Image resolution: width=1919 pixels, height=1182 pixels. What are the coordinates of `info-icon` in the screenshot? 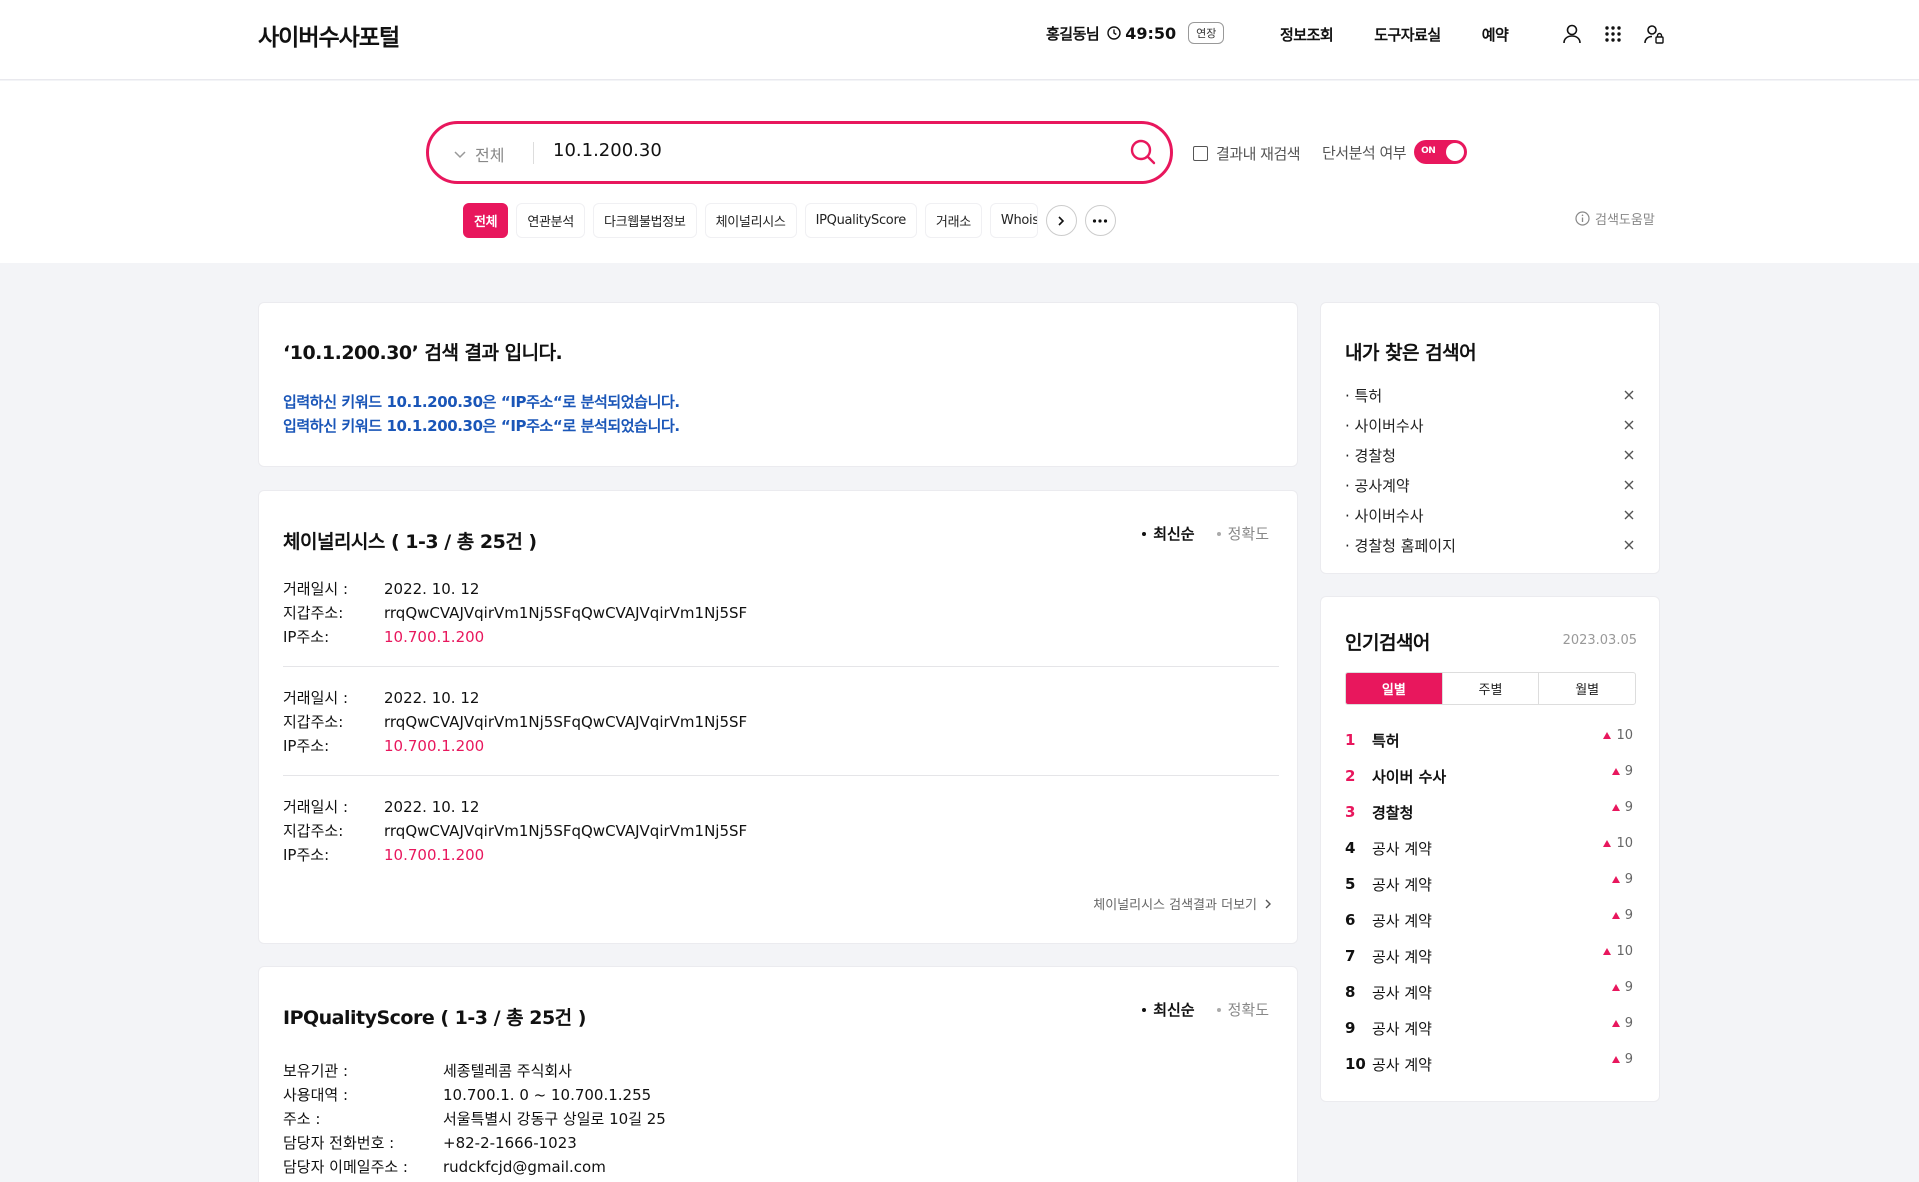 It's located at (1582, 218).